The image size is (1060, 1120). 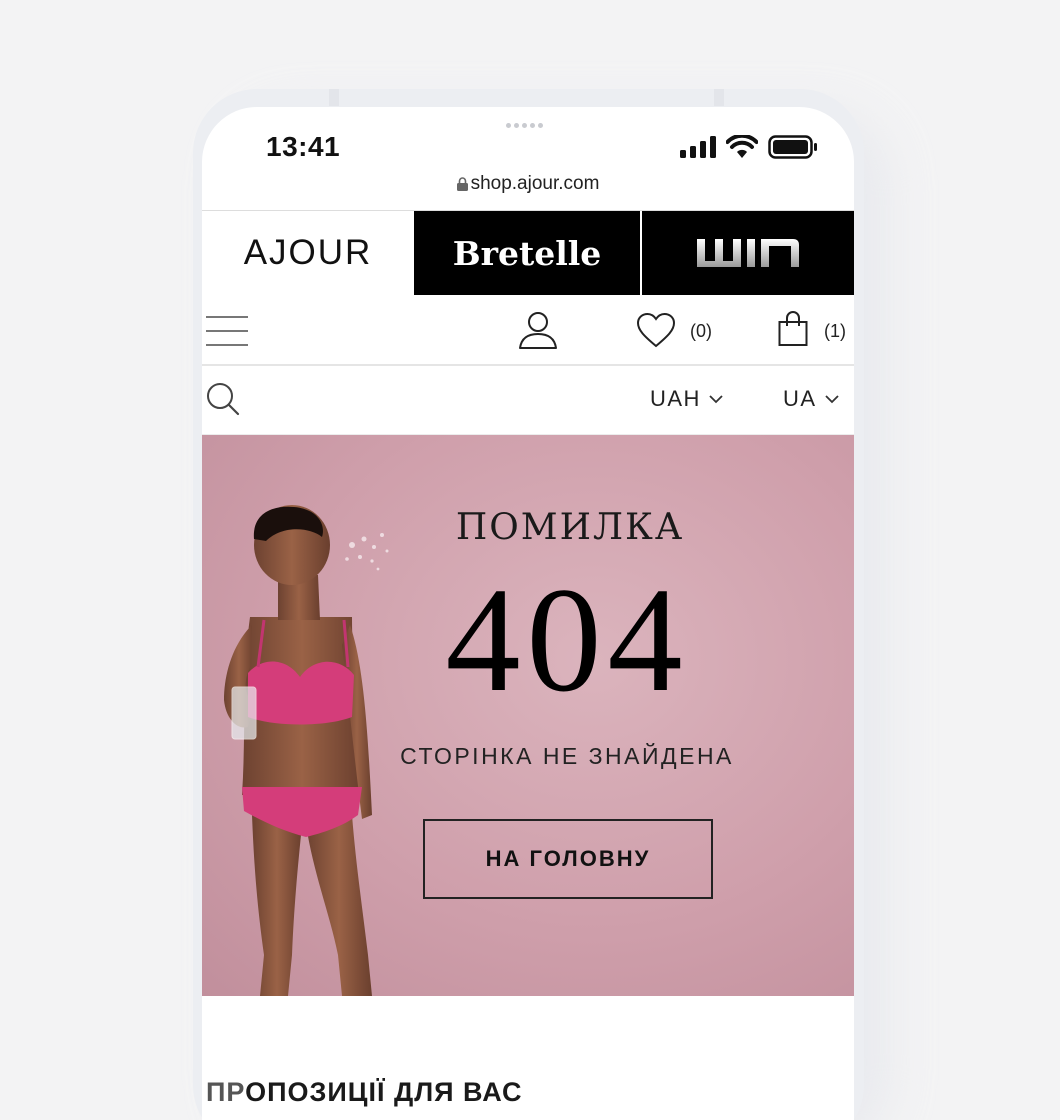 What do you see at coordinates (303, 146) in the screenshot?
I see `status-time: 13:41` at bounding box center [303, 146].